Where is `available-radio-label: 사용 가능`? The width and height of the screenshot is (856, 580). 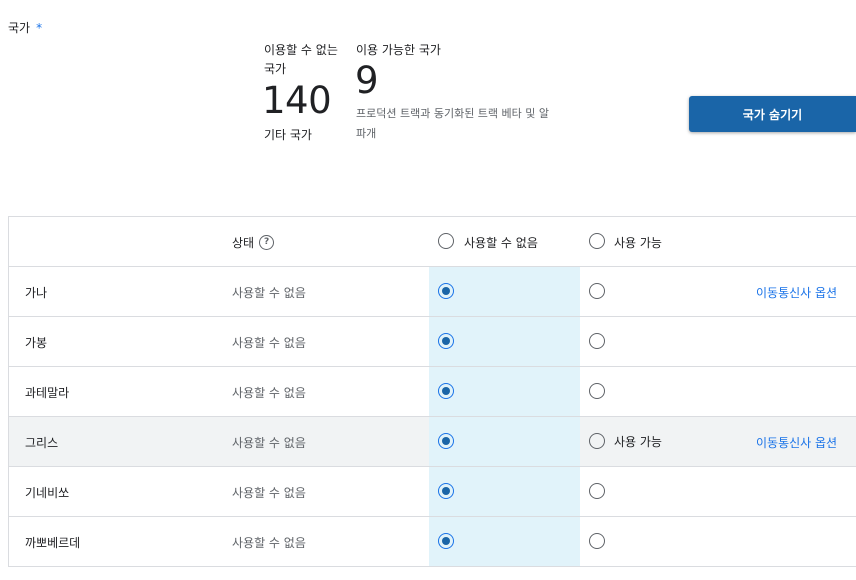 available-radio-label: 사용 가능 is located at coordinates (638, 441).